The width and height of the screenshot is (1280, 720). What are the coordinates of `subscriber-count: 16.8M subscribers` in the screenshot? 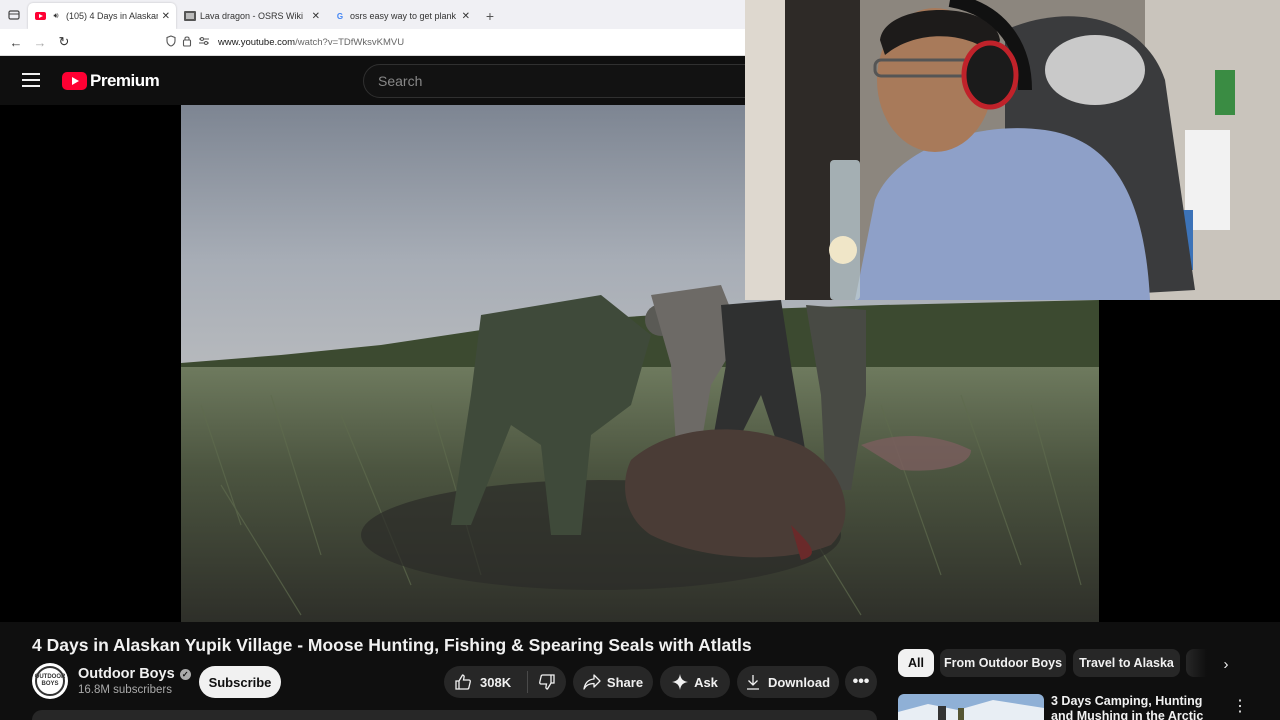 It's located at (125, 690).